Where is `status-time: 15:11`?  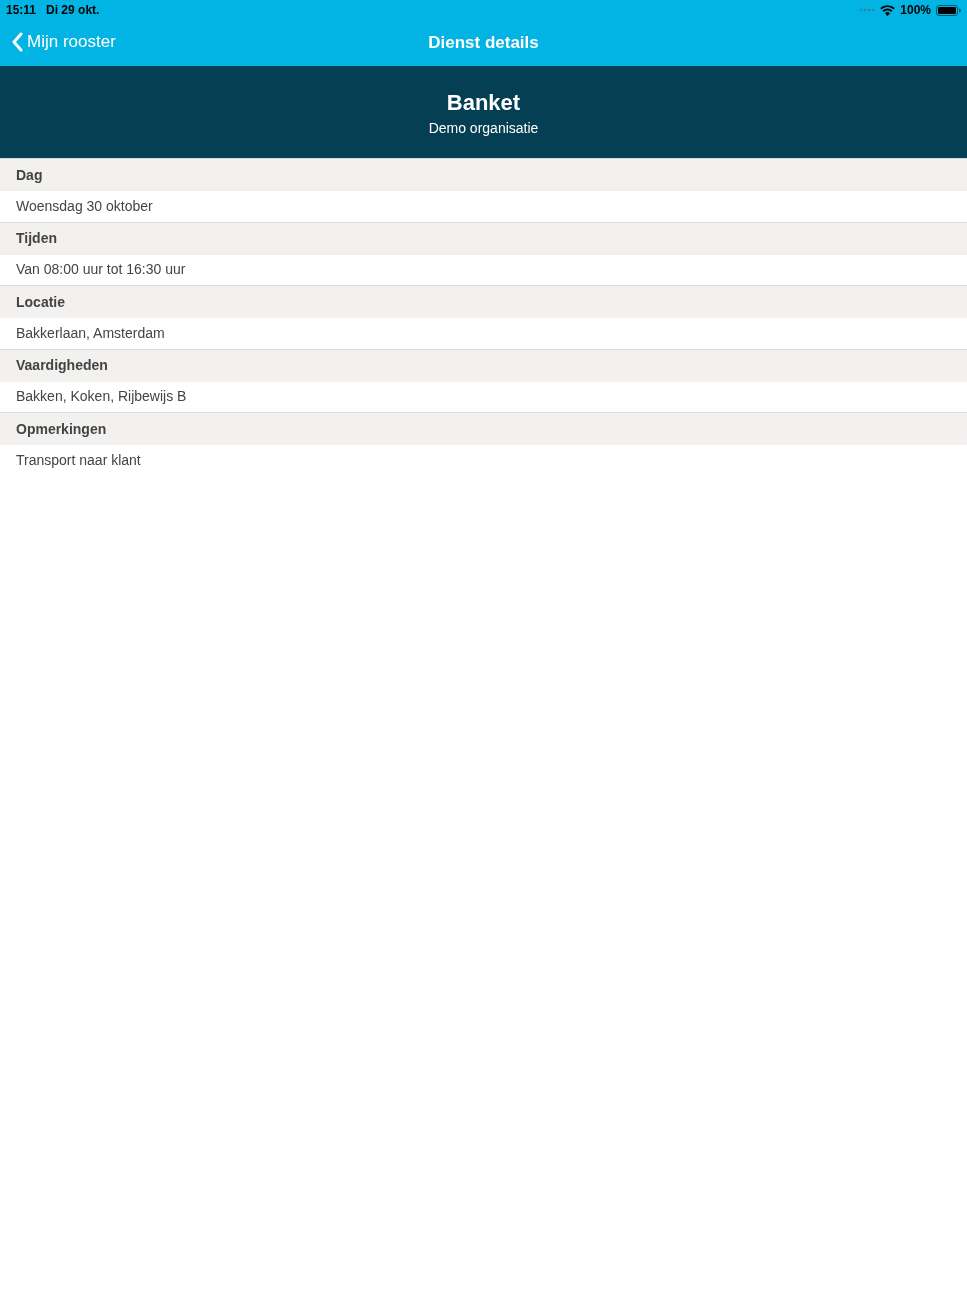
status-time: 15:11 is located at coordinates (21, 10).